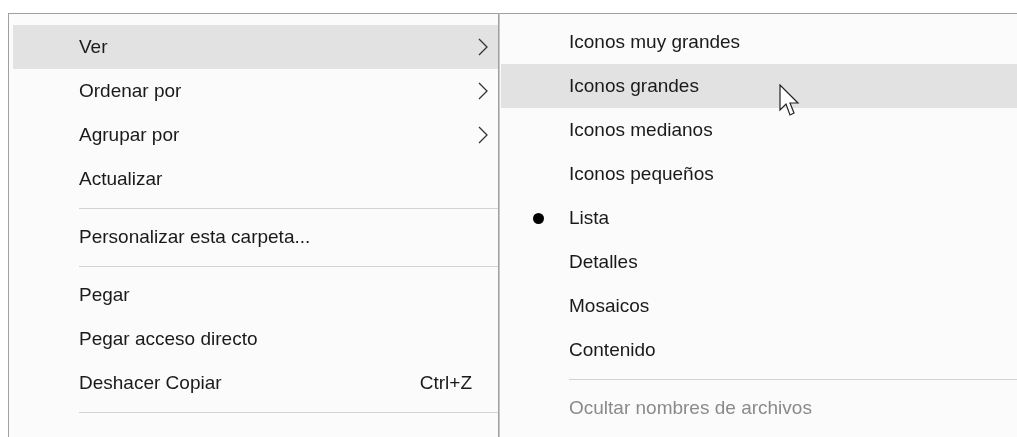  What do you see at coordinates (759, 218) in the screenshot?
I see `menu-item: Lista` at bounding box center [759, 218].